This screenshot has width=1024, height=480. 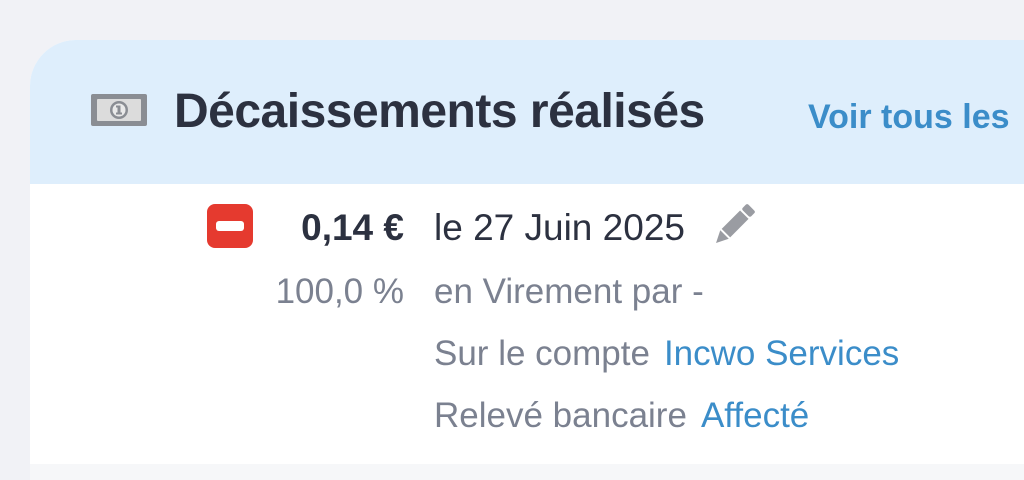 I want to click on remove-payment-button, so click(x=230, y=226).